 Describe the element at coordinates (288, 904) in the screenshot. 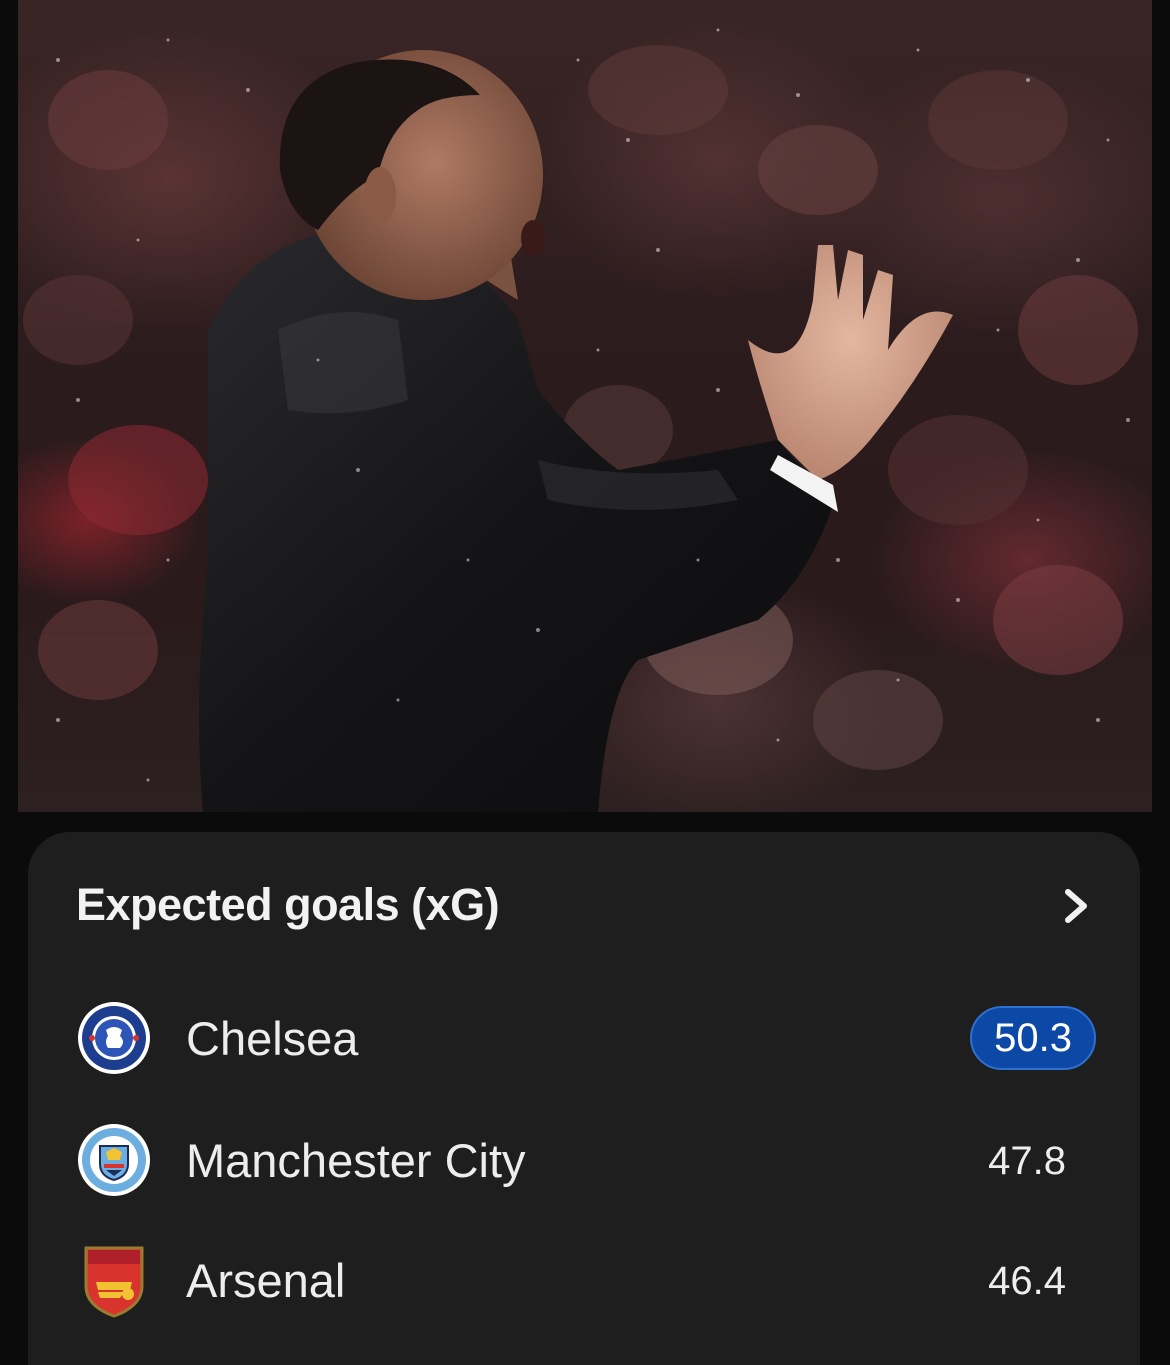

I see `xg-card-title: Expected goals (xG)` at that location.